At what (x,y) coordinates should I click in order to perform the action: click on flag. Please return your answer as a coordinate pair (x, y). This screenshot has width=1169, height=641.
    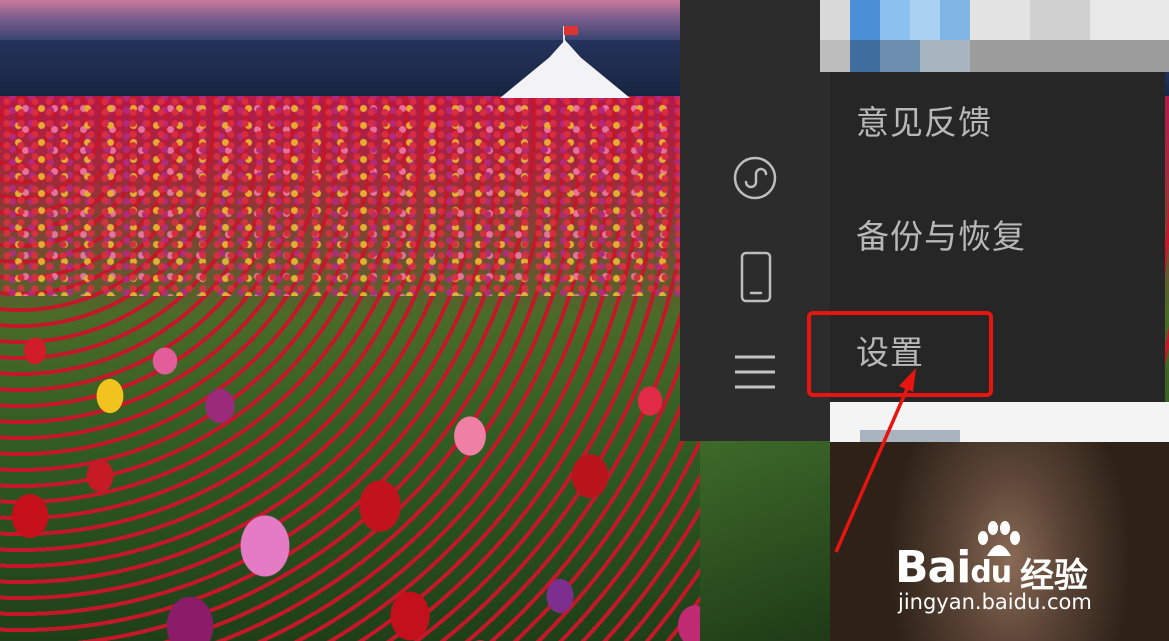
    Looking at the image, I should click on (571, 30).